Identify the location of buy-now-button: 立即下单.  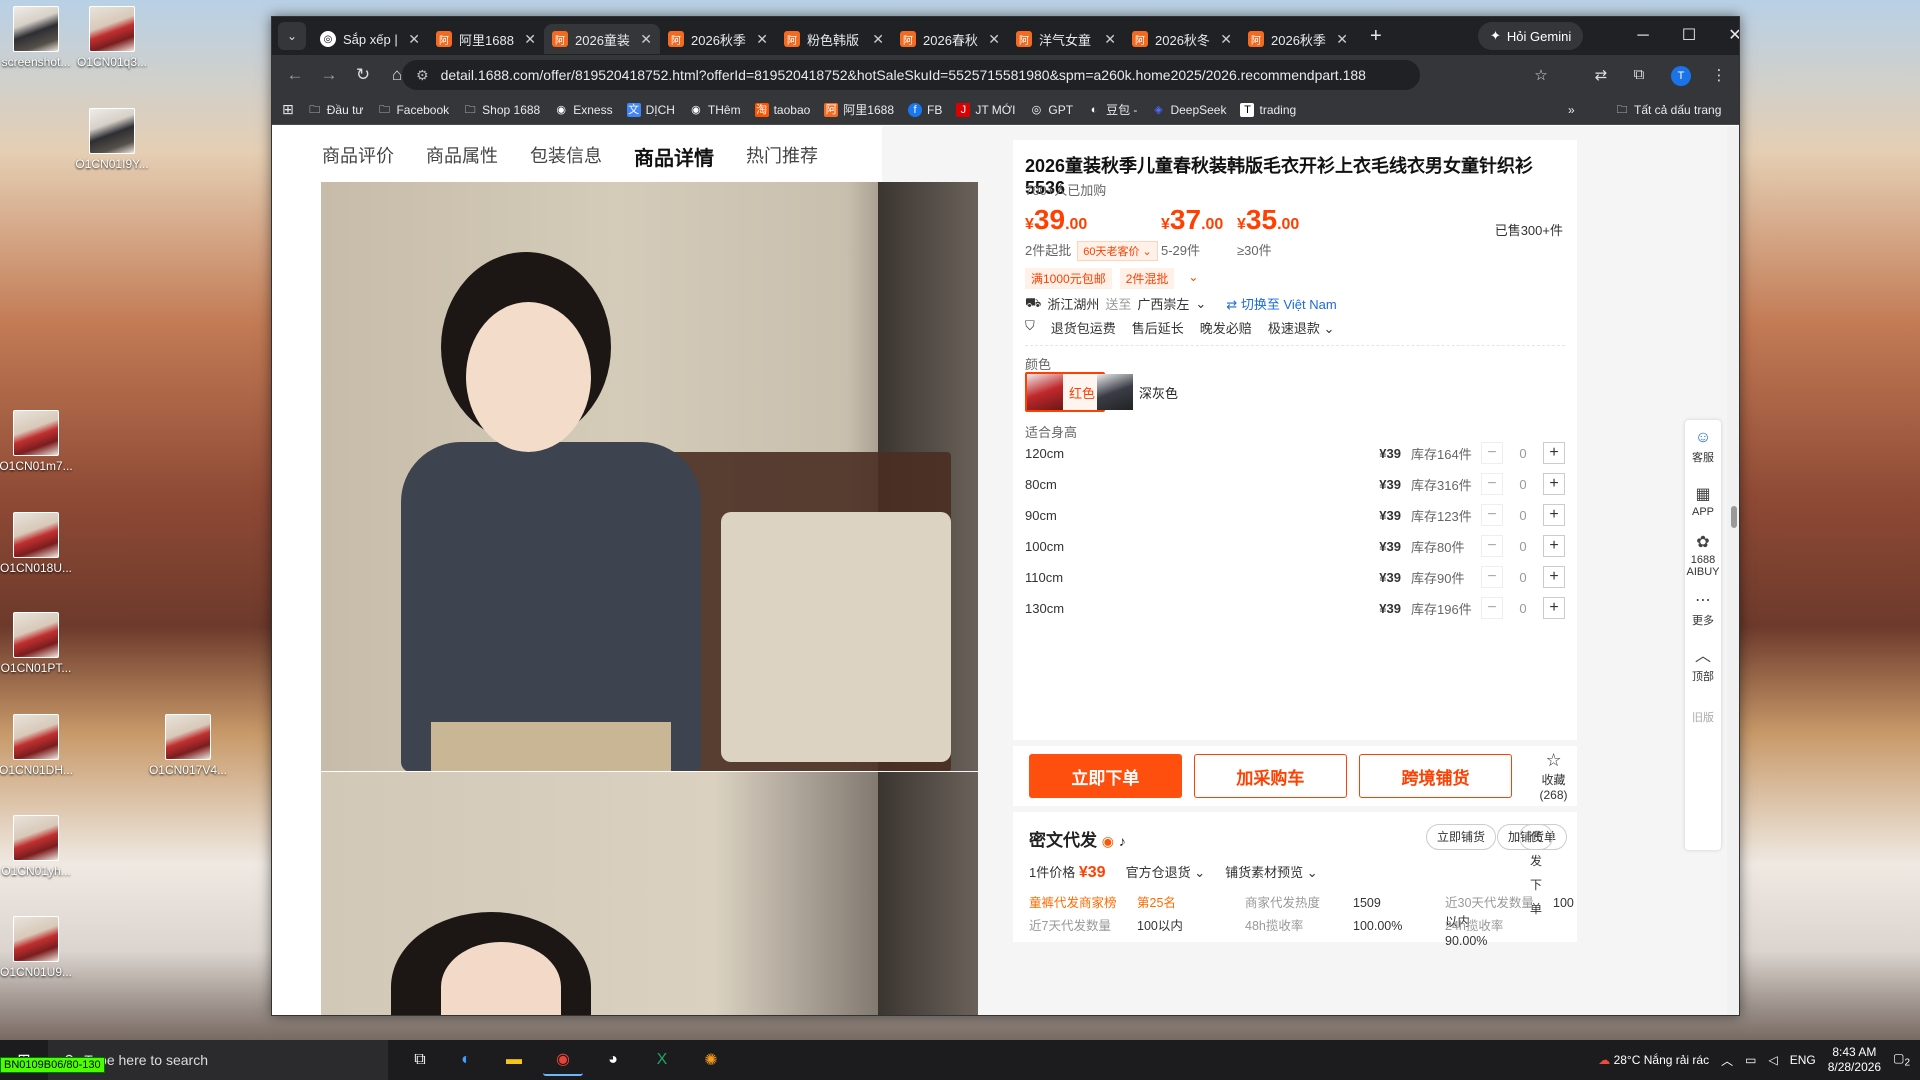
(1105, 776).